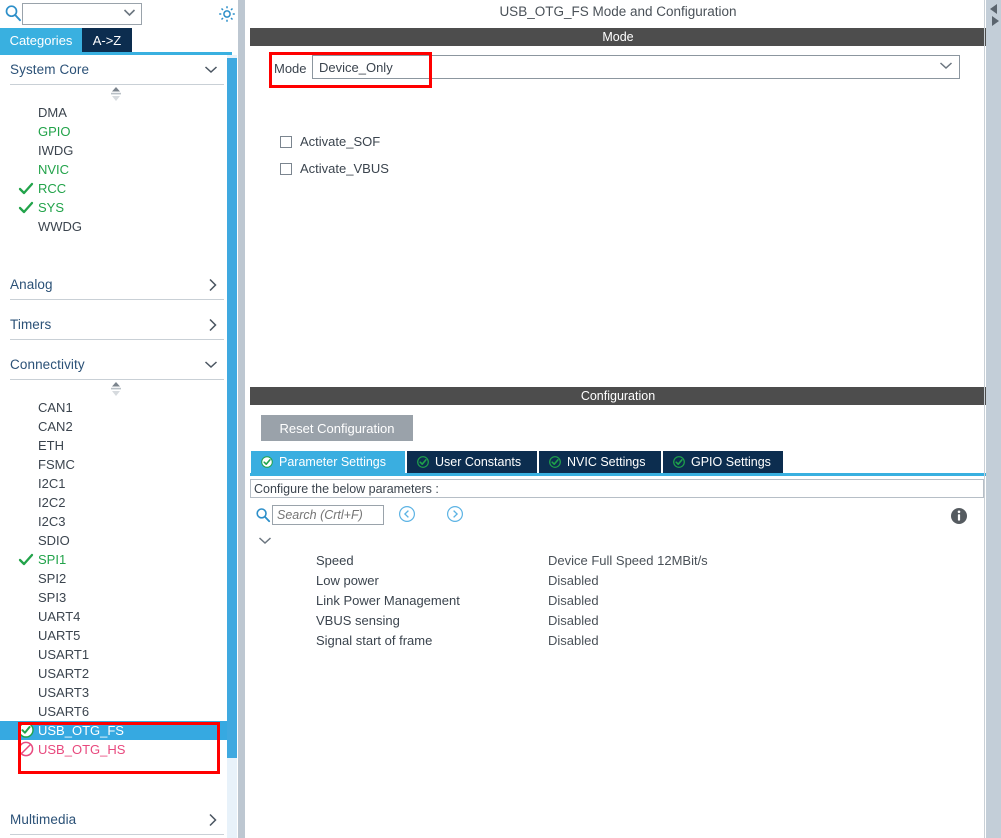  Describe the element at coordinates (116, 673) in the screenshot. I see `ip-item-usart2: USART2` at that location.